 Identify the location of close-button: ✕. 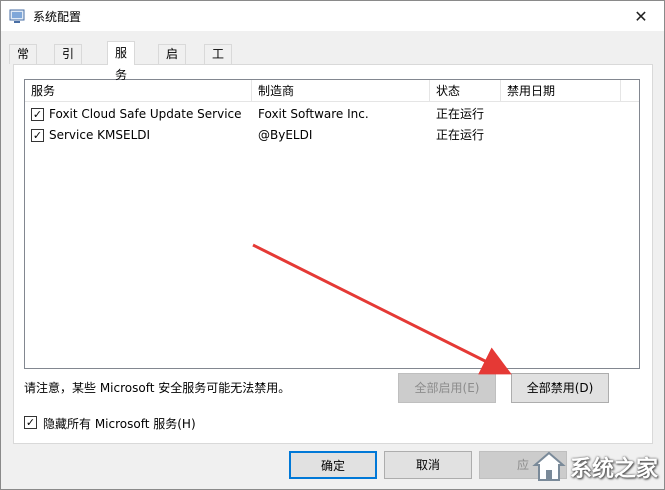
(641, 16).